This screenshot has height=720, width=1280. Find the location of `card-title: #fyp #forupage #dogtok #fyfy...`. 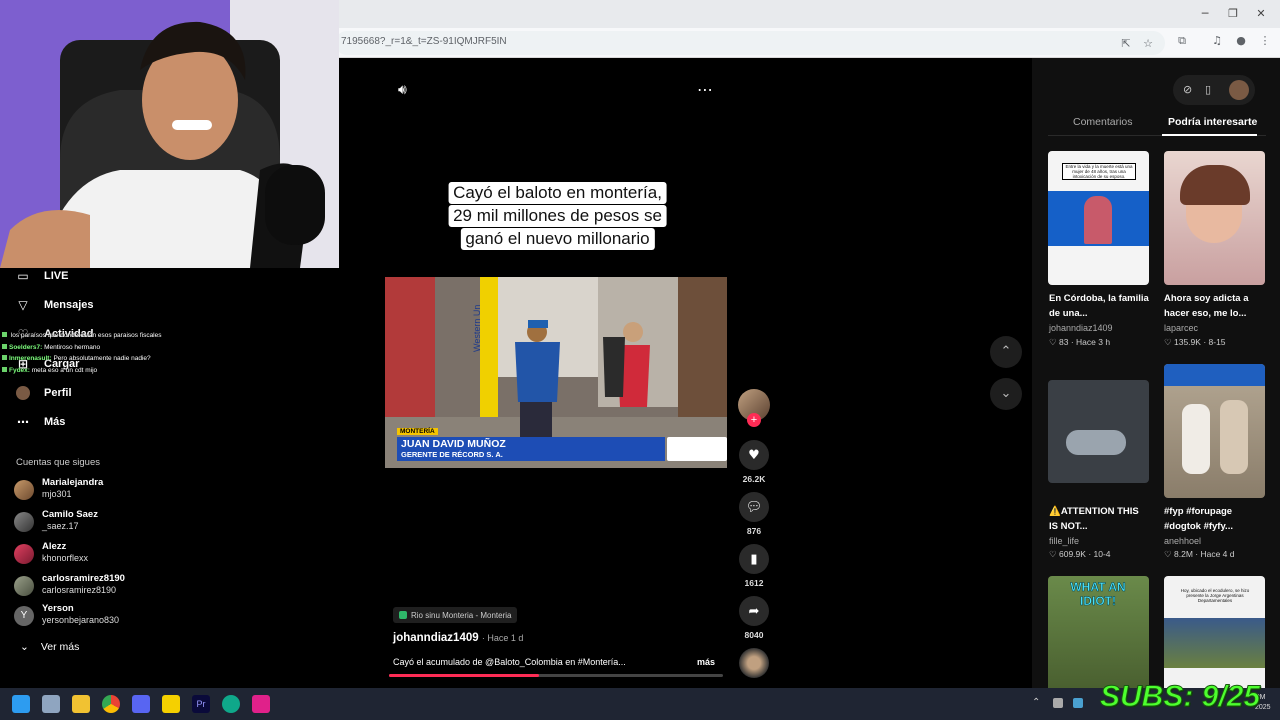

card-title: #fyp #forupage #dogtok #fyfy... is located at coordinates (1214, 519).